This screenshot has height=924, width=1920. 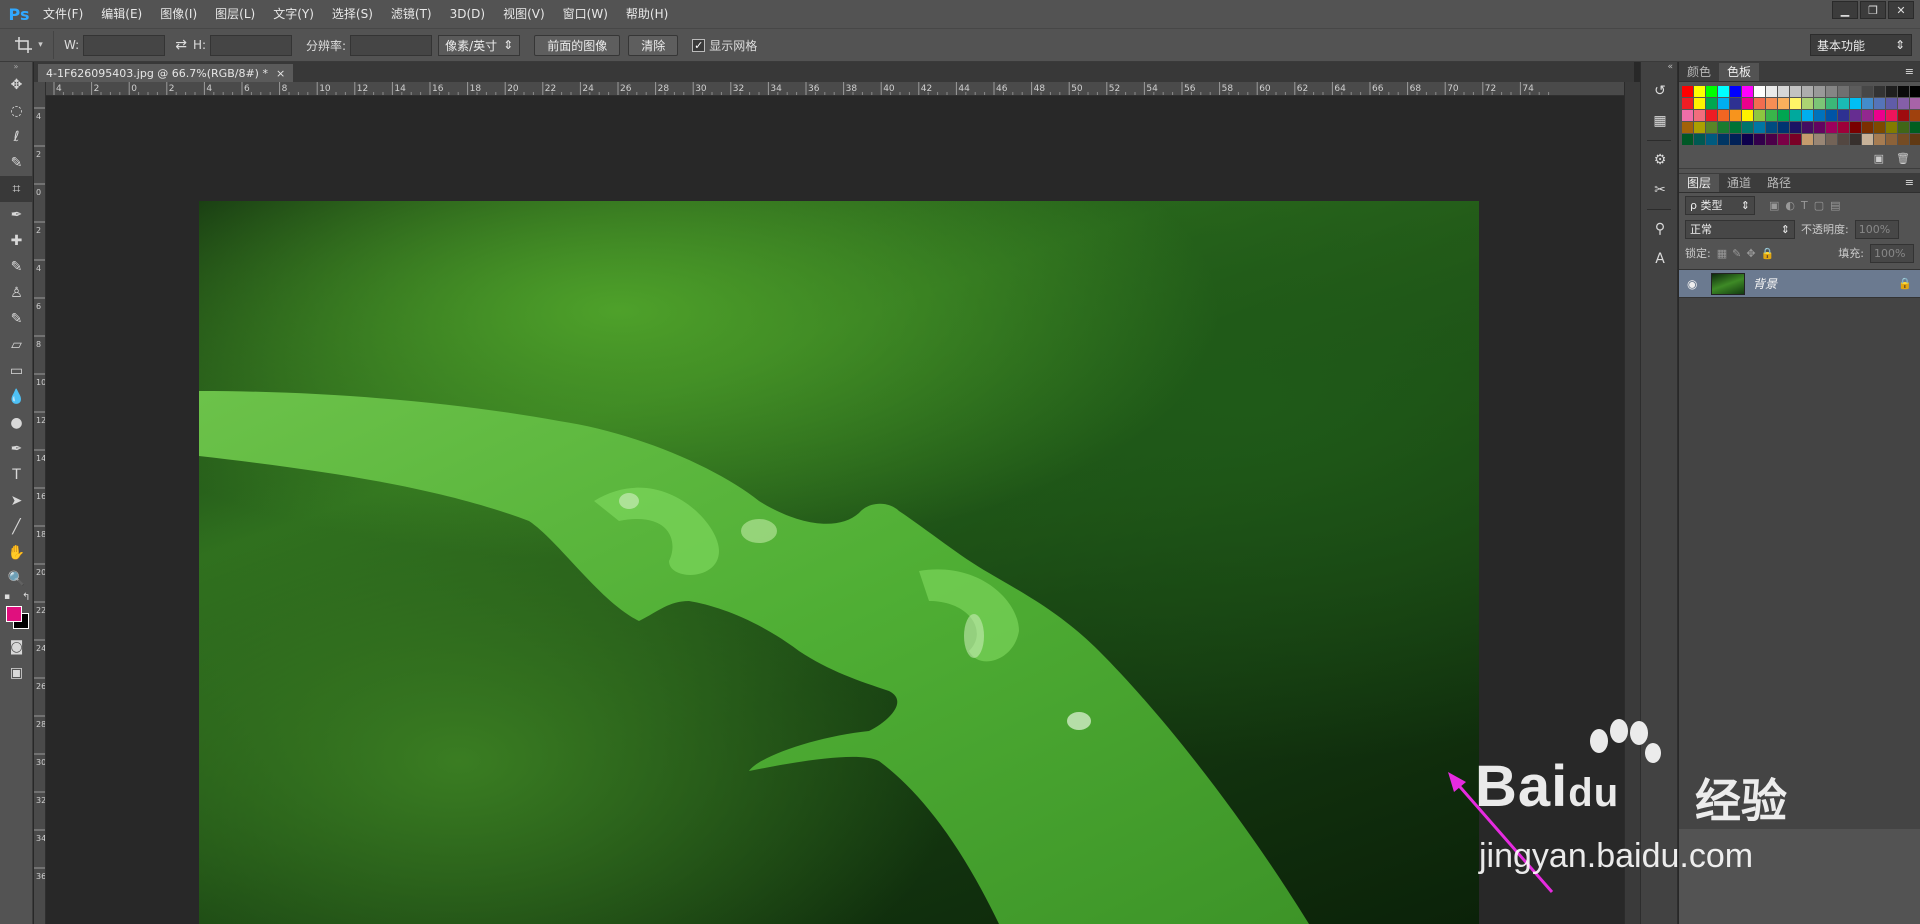 I want to click on blur-icon: 💧, so click(x=16, y=397).